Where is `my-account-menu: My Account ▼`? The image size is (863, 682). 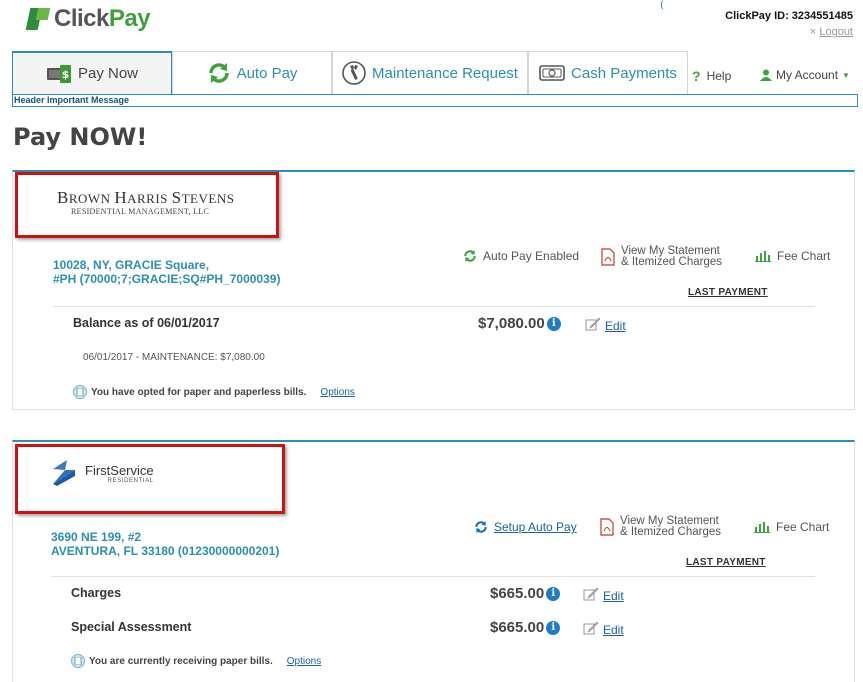 my-account-menu: My Account ▼ is located at coordinates (805, 75).